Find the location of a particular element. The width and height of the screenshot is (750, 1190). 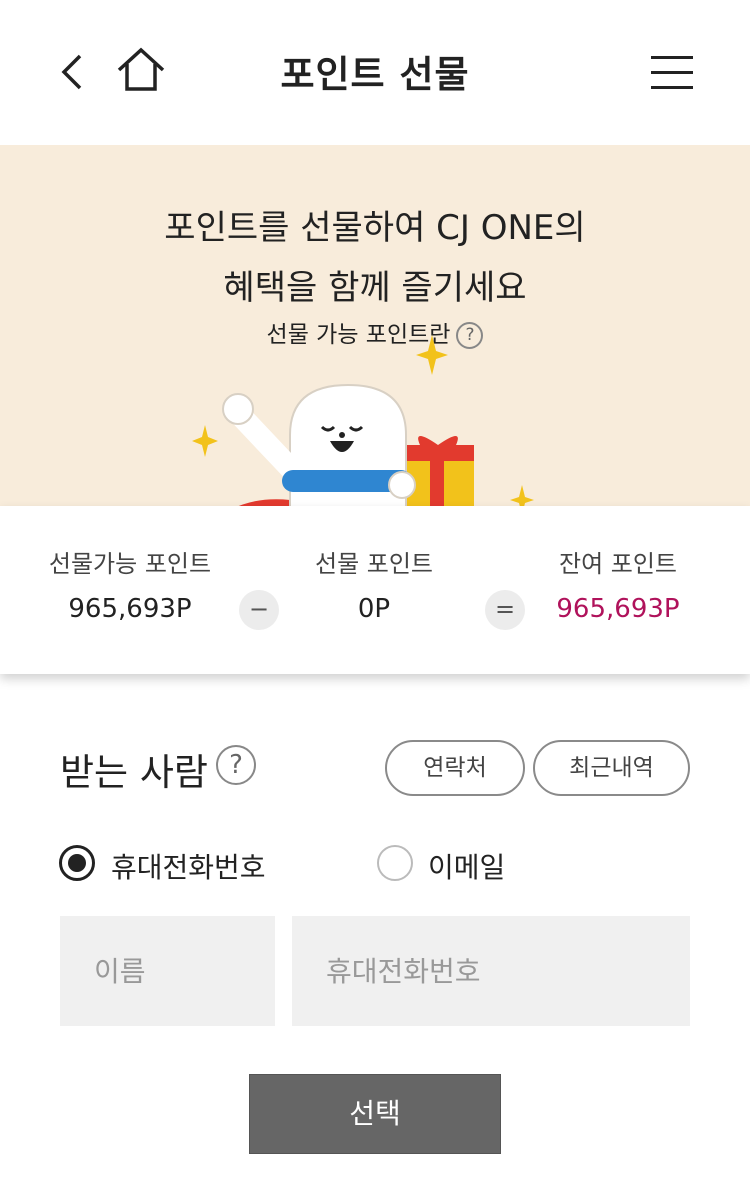

radio-email is located at coordinates (395, 863).